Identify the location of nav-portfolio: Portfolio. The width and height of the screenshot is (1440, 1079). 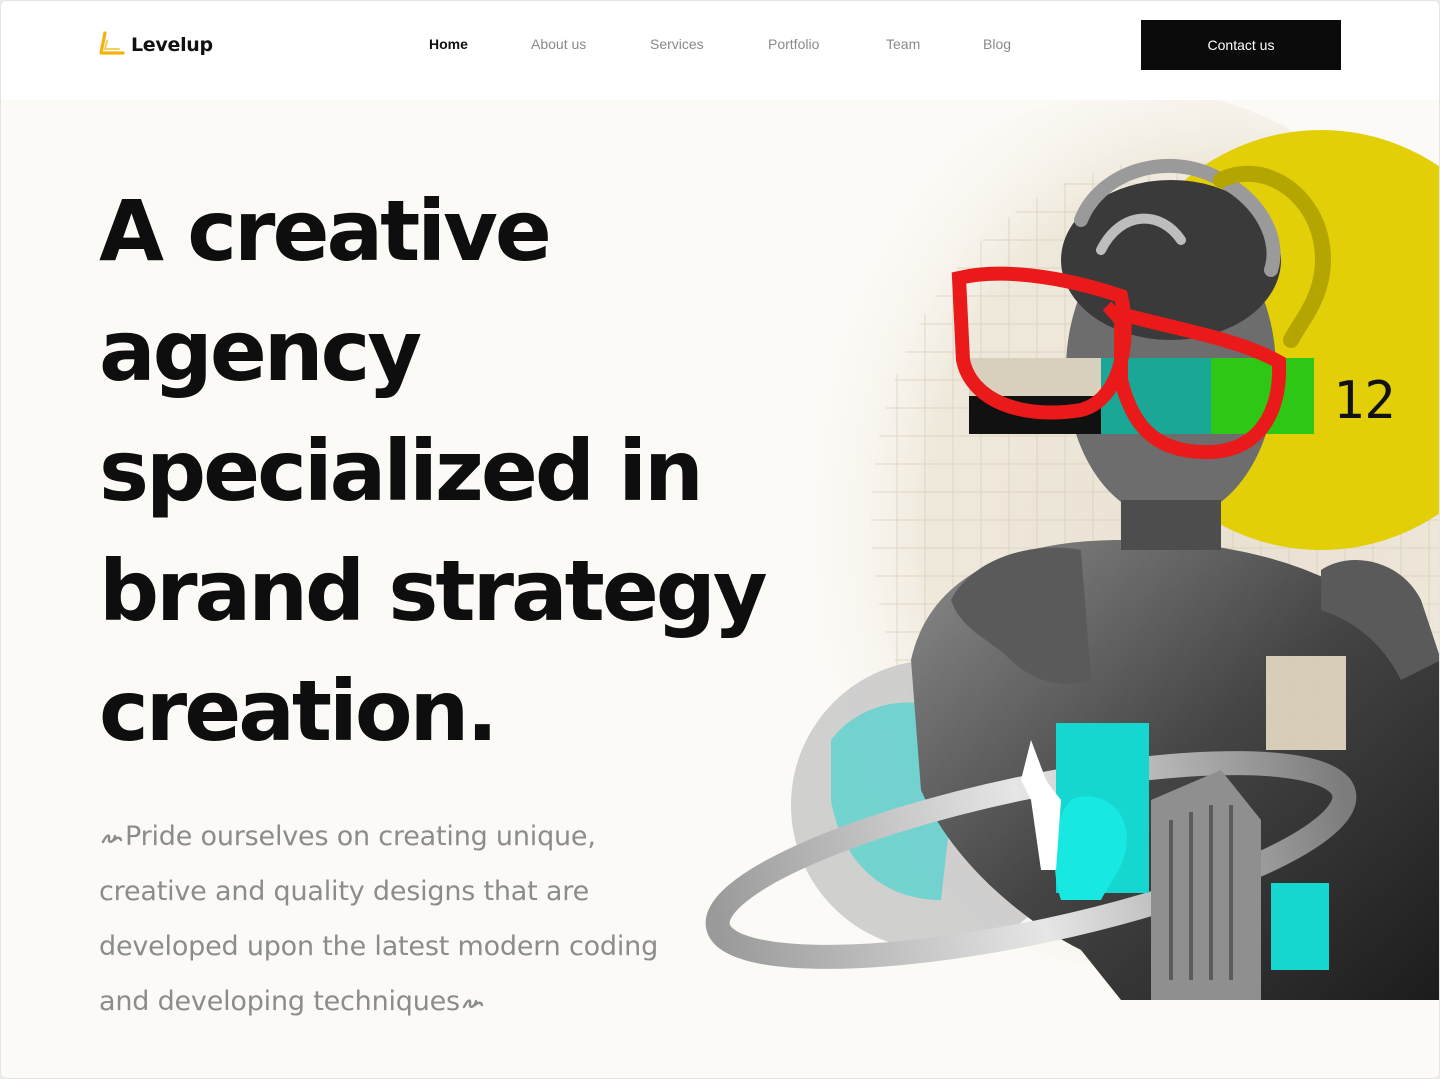
(793, 44).